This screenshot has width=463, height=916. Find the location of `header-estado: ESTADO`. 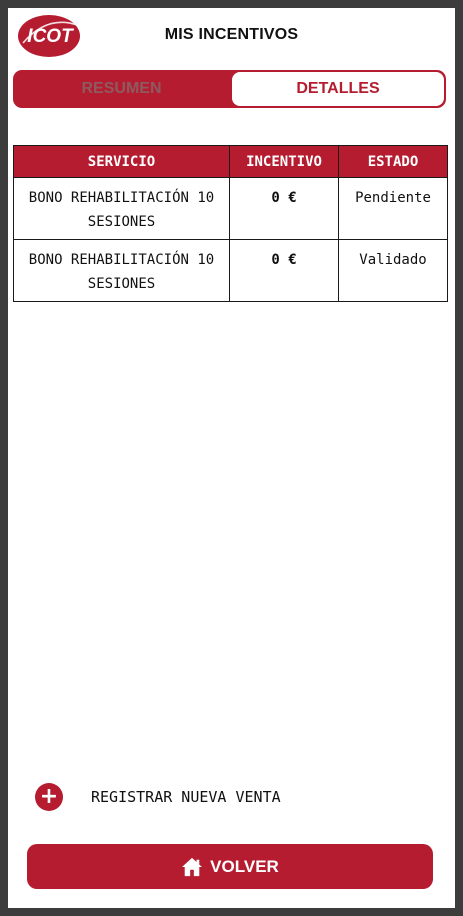

header-estado: ESTADO is located at coordinates (393, 161).